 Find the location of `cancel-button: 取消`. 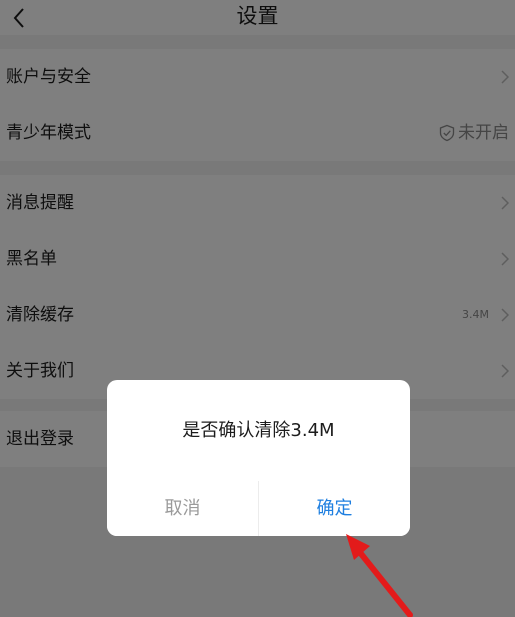

cancel-button: 取消 is located at coordinates (182, 508).